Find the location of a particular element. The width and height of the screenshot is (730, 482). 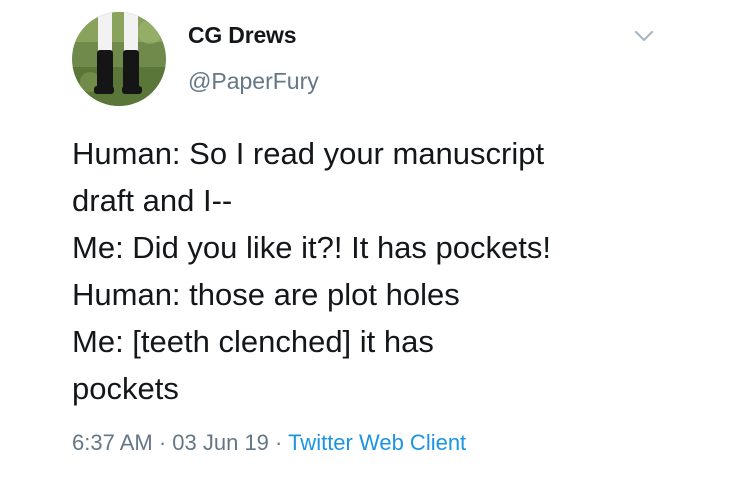

avatar-image is located at coordinates (119, 59).